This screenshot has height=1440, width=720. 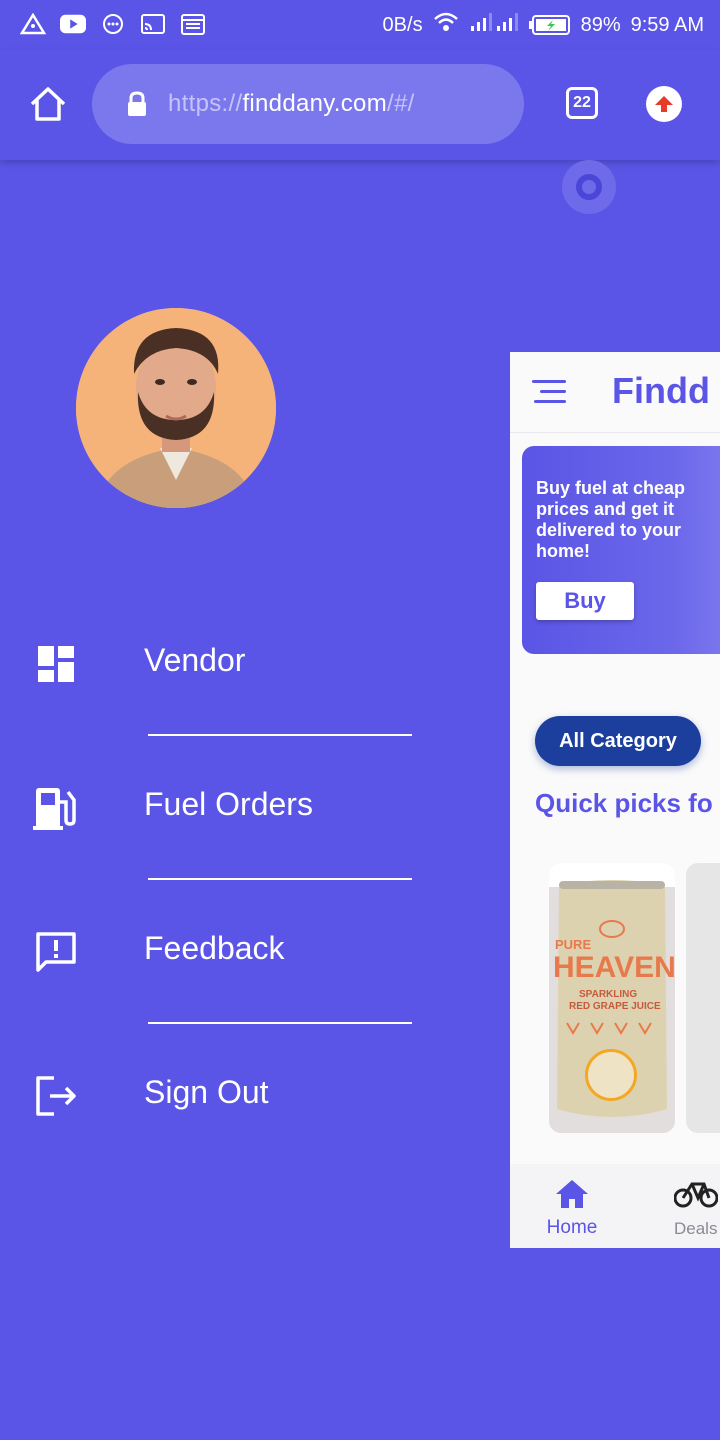 I want to click on status-bar: 0B/s 89% 9:59 AM, so click(x=360, y=25).